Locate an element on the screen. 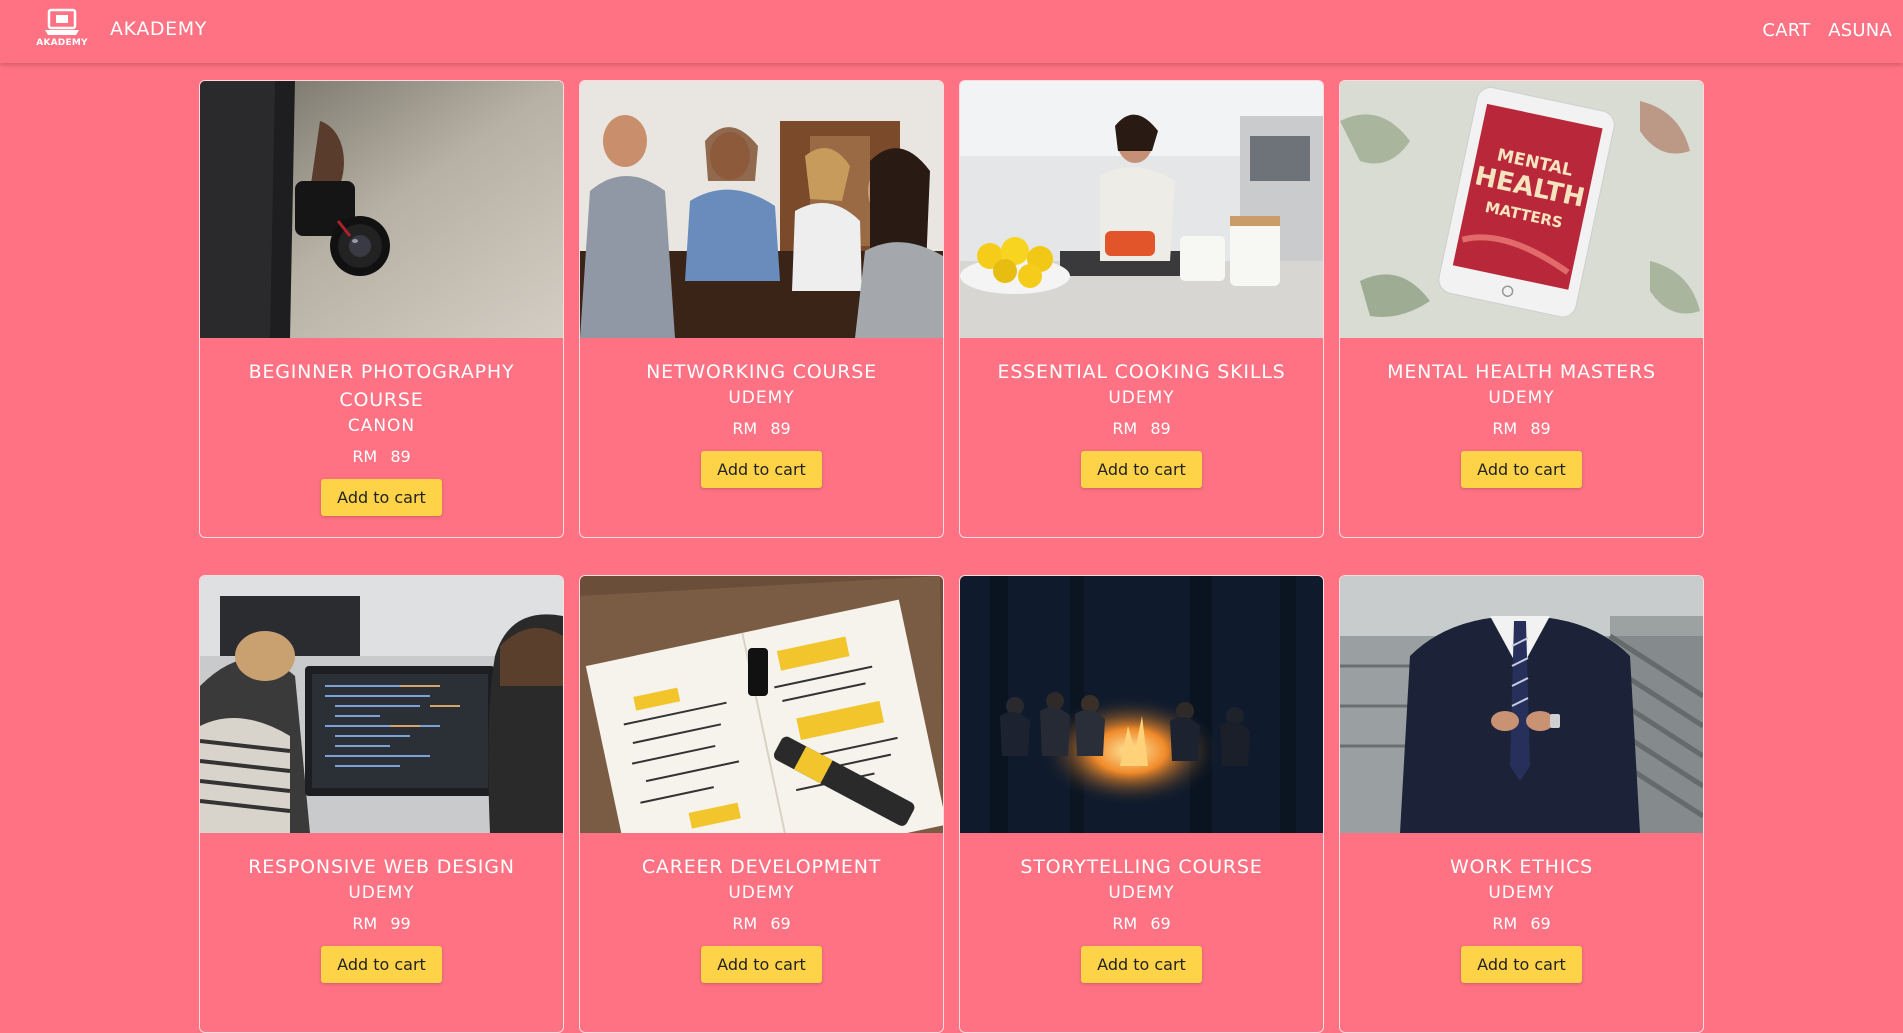 The width and height of the screenshot is (1903, 1033). campfire-photo is located at coordinates (1141, 704).